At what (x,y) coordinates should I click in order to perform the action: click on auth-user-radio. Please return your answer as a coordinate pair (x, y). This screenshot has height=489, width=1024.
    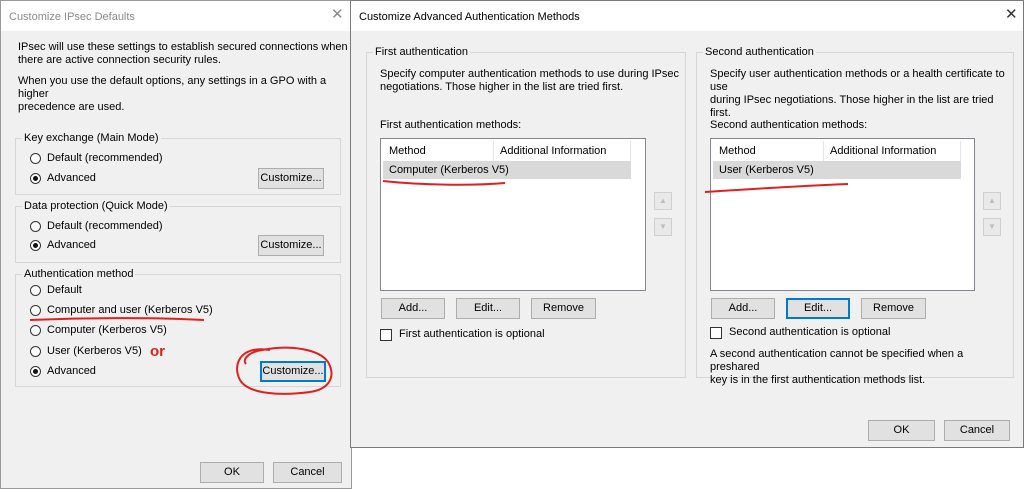
    Looking at the image, I should click on (35, 351).